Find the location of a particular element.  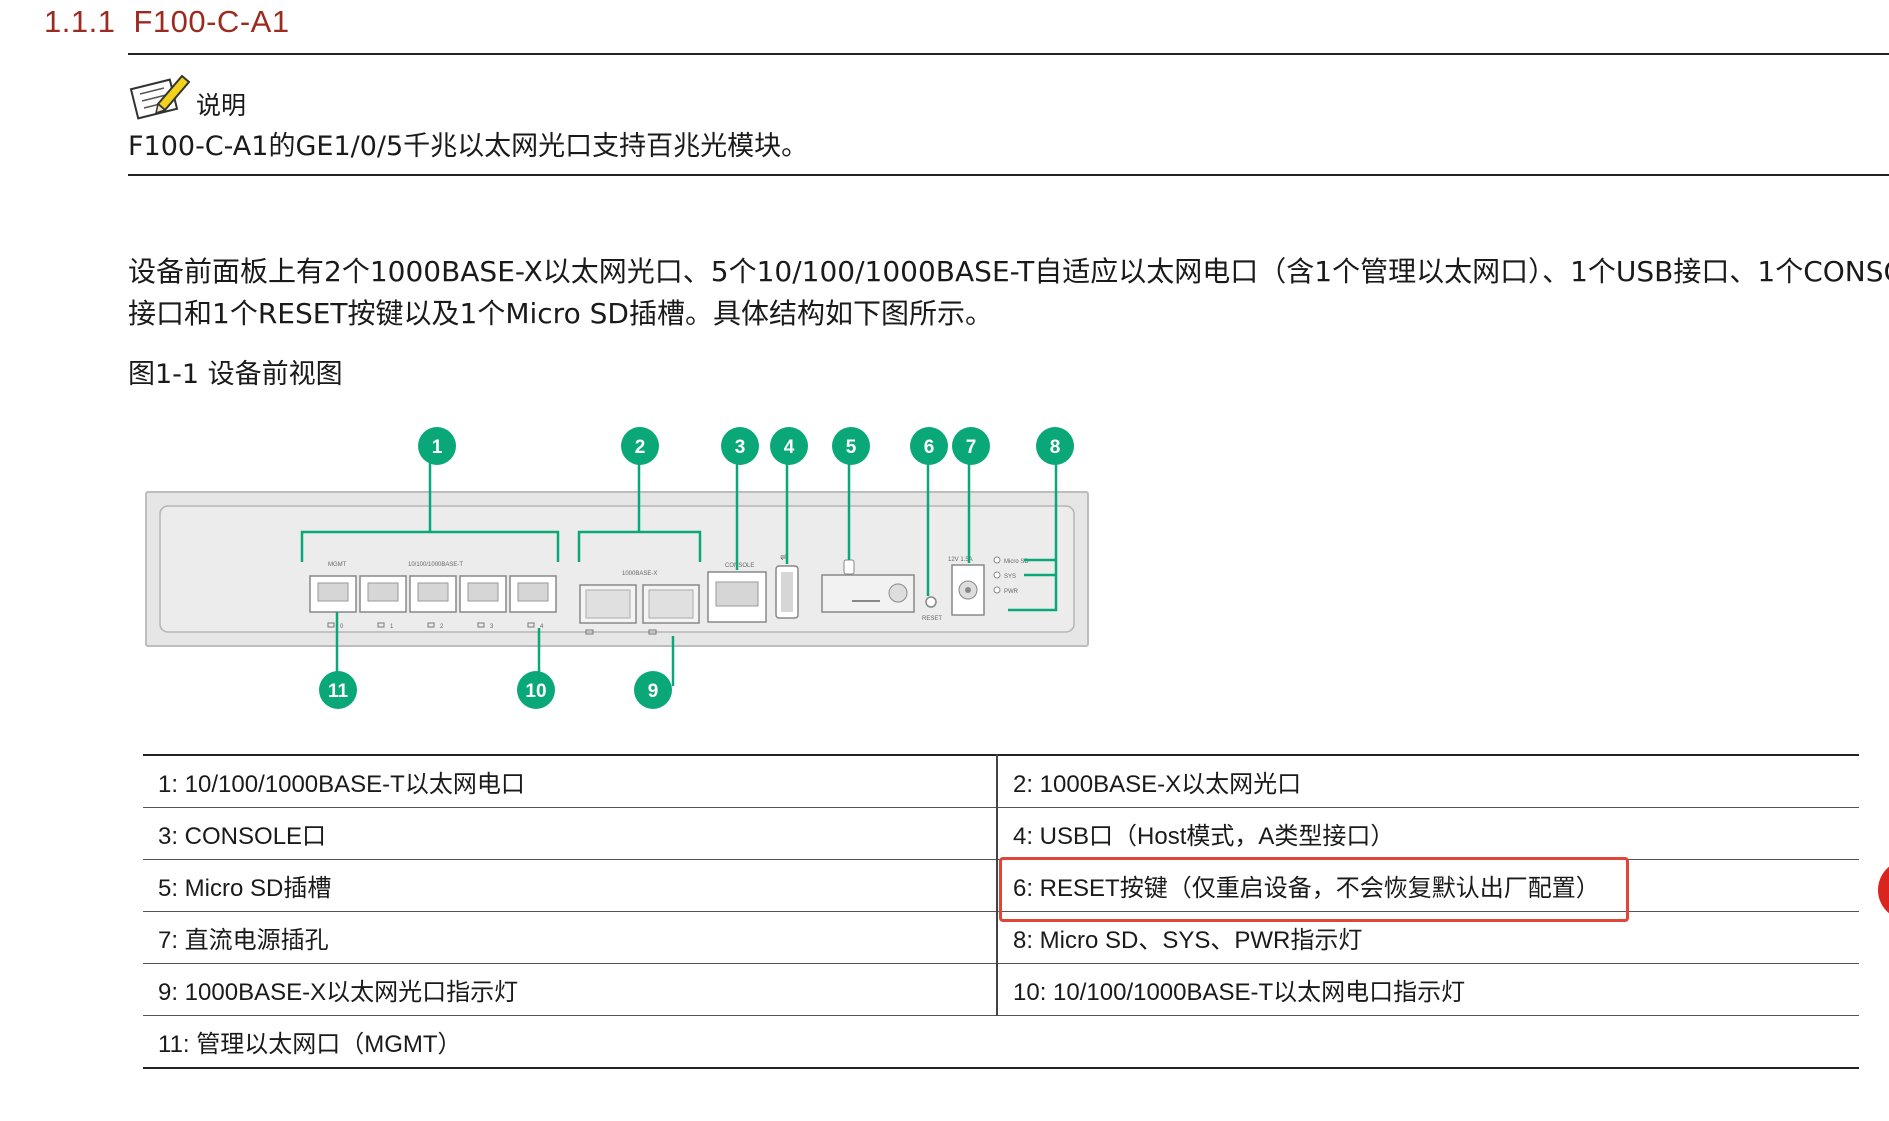

callout-2: 2 is located at coordinates (640, 446).